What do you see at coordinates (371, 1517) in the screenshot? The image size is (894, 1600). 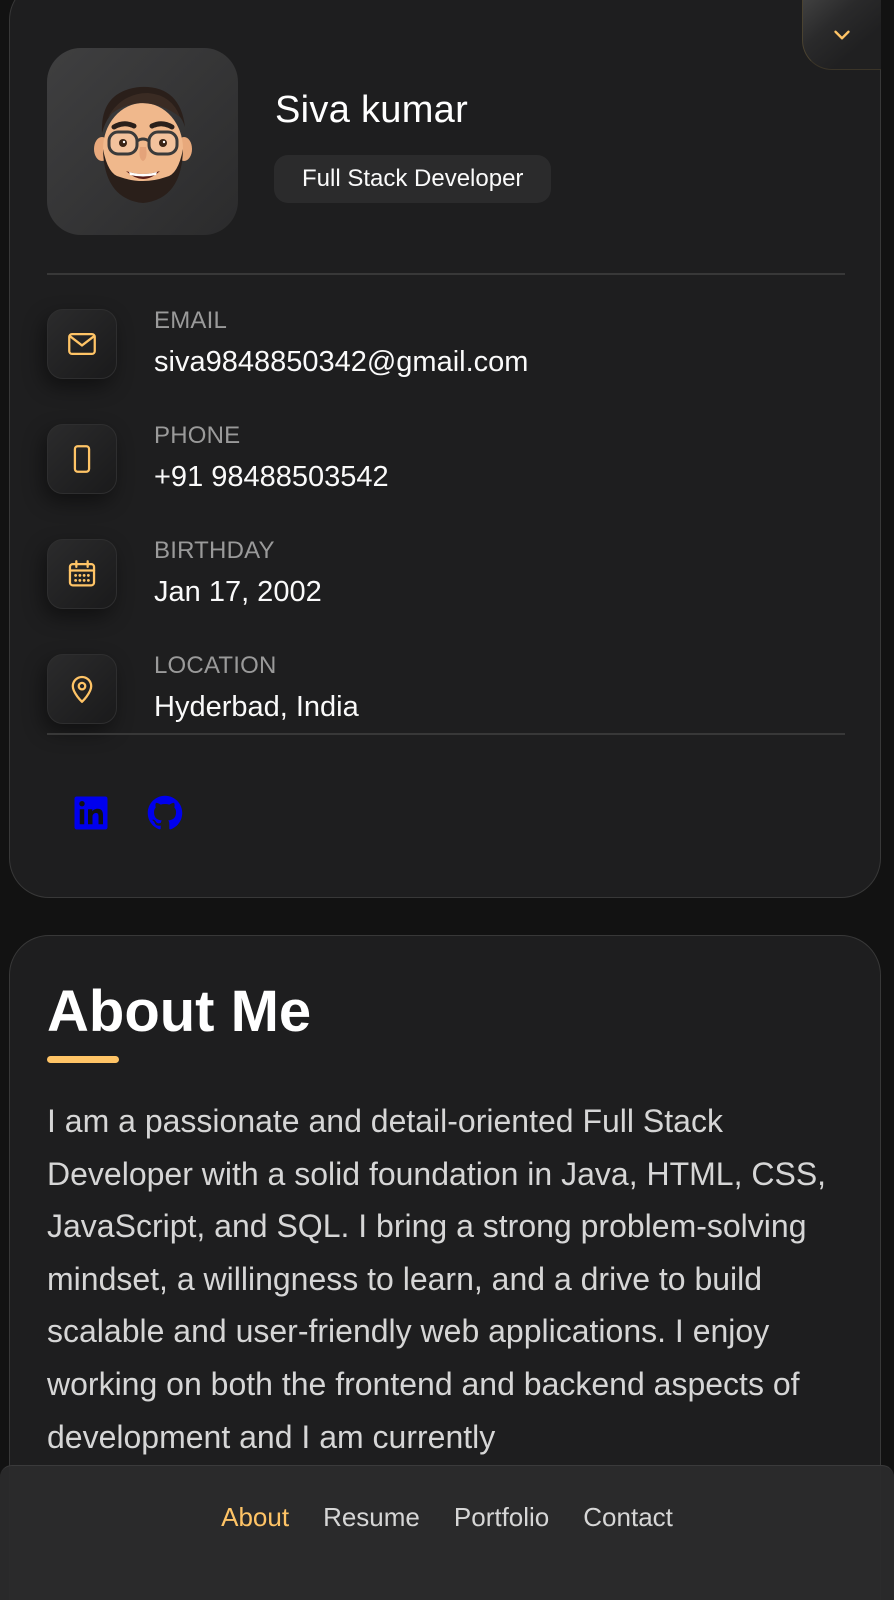 I see `nav-resume: Resume` at bounding box center [371, 1517].